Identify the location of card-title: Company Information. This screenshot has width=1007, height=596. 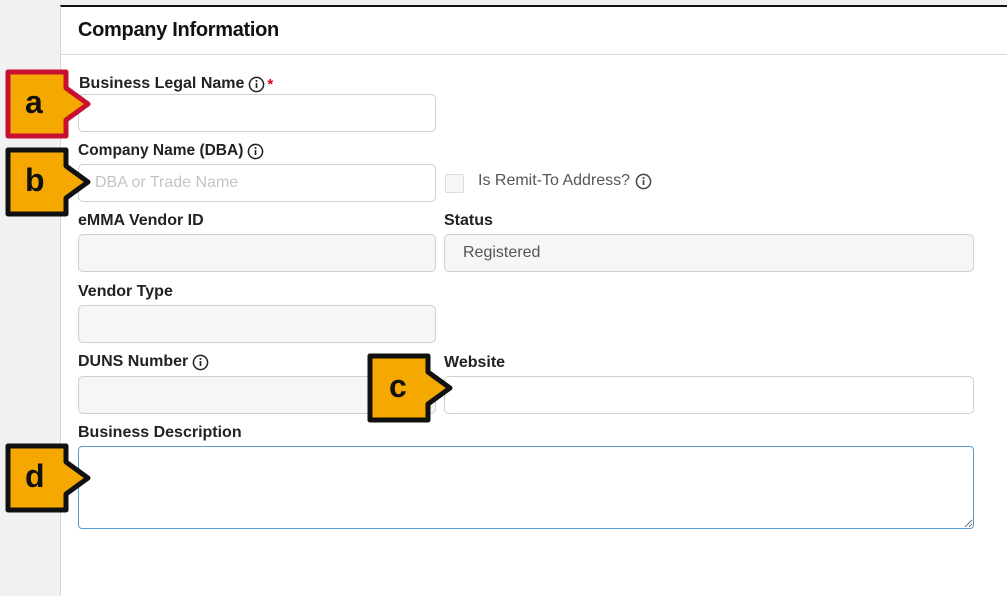
(178, 30).